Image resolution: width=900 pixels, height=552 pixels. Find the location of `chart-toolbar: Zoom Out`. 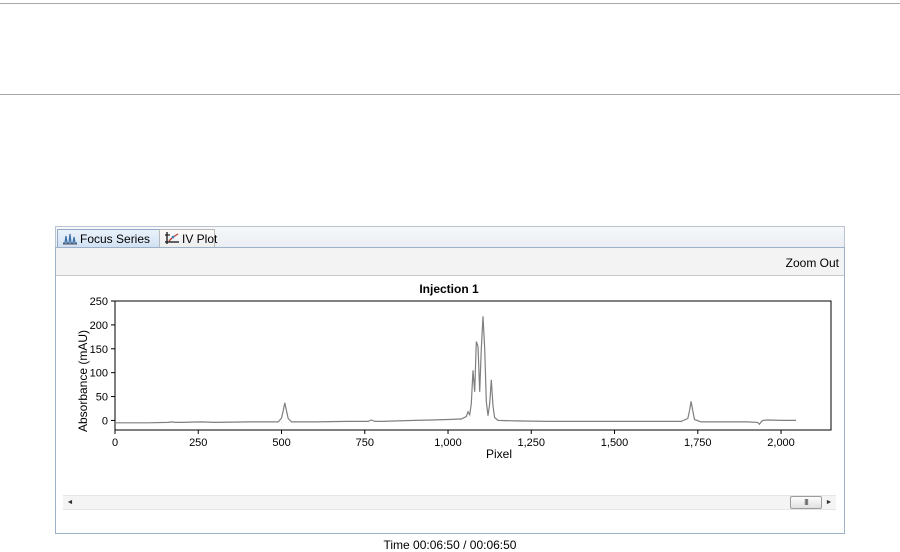

chart-toolbar: Zoom Out is located at coordinates (450, 262).